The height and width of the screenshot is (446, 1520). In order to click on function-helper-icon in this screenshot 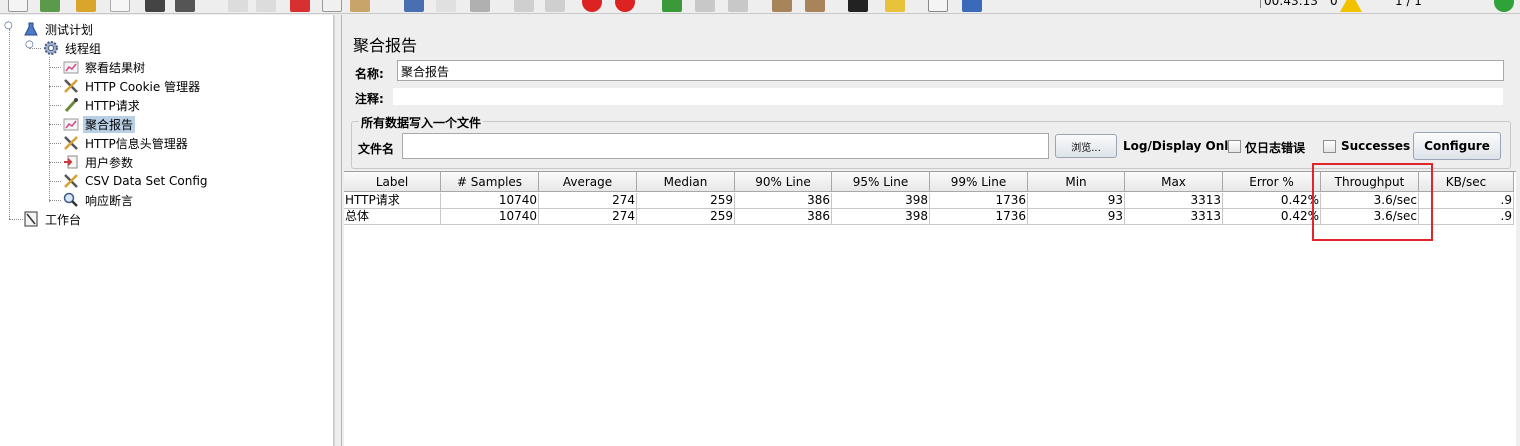, I will do `click(938, 6)`.